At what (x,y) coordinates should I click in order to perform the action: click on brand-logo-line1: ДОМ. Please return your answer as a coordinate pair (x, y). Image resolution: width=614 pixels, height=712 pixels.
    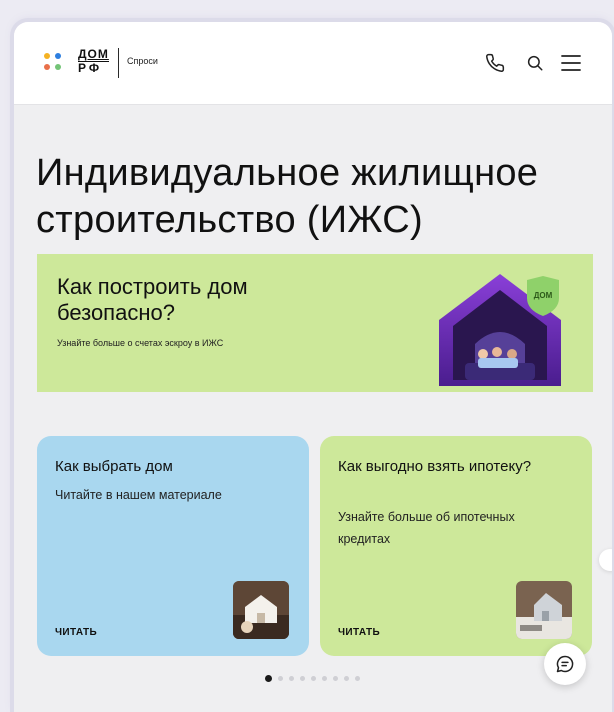
    Looking at the image, I should click on (93, 54).